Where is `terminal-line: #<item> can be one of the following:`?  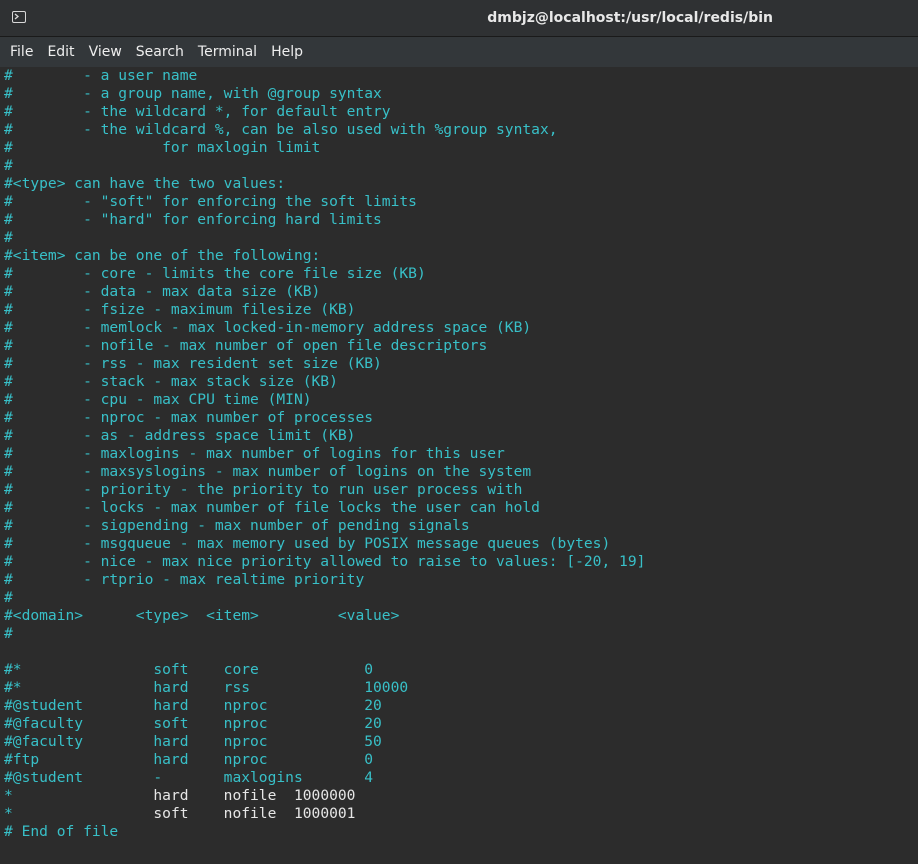
terminal-line: #<item> can be one of the following: is located at coordinates (162, 255).